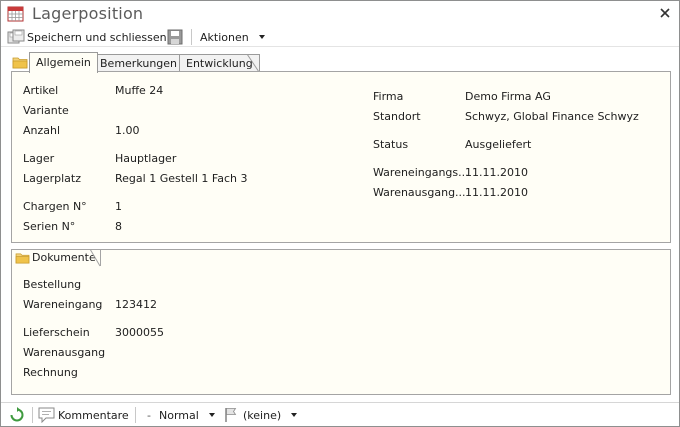  Describe the element at coordinates (178, 415) in the screenshot. I see `priority-label: Normal` at that location.